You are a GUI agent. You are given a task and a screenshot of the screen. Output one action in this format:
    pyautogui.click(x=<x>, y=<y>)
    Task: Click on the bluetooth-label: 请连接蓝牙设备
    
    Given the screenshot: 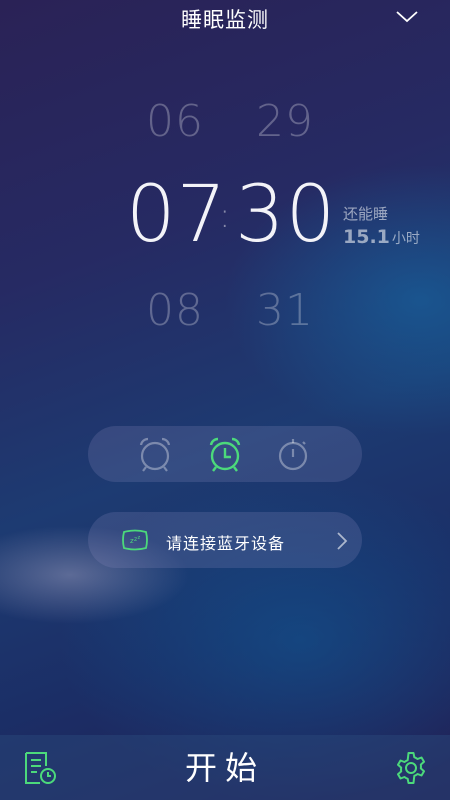 What is the action you would take?
    pyautogui.click(x=226, y=543)
    